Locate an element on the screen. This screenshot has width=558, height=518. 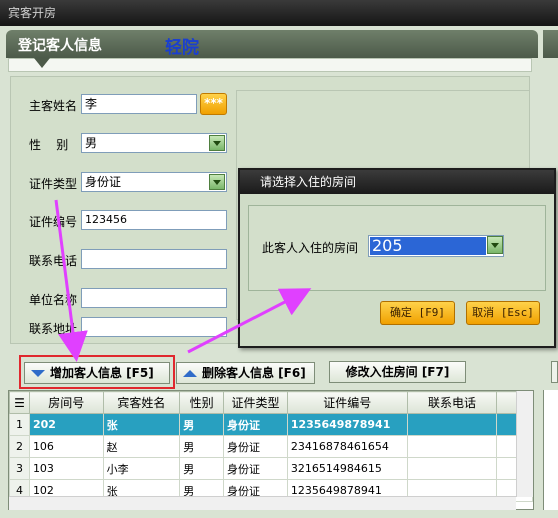
arrow-down-icon is located at coordinates (38, 373).